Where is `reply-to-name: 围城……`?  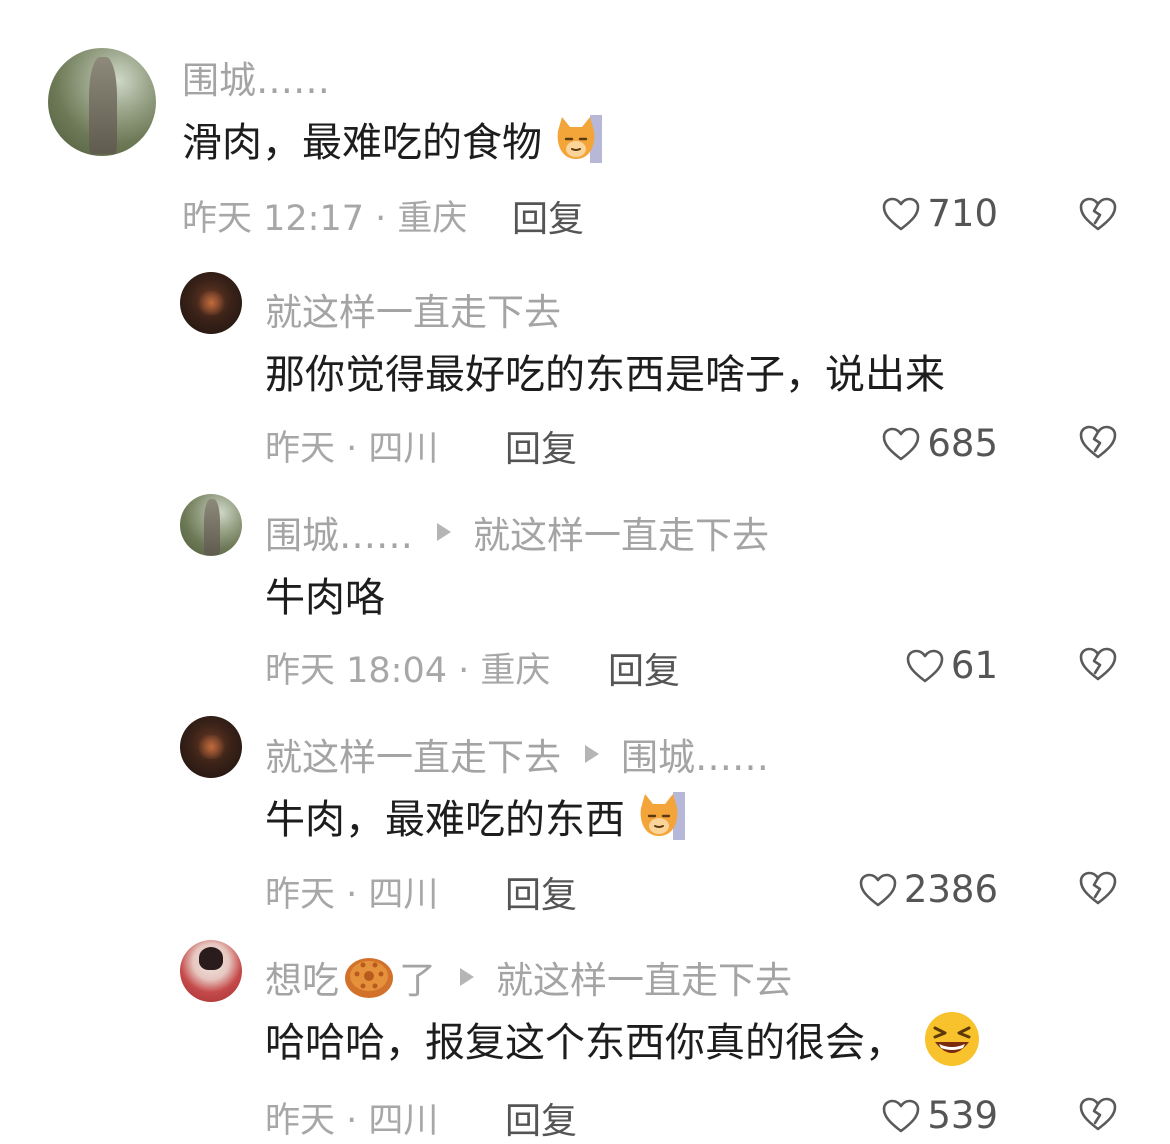 reply-to-name: 围城…… is located at coordinates (695, 754).